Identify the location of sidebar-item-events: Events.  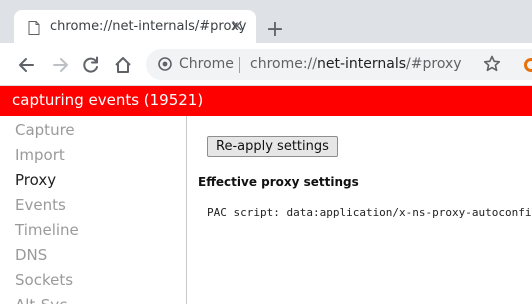
(40, 205).